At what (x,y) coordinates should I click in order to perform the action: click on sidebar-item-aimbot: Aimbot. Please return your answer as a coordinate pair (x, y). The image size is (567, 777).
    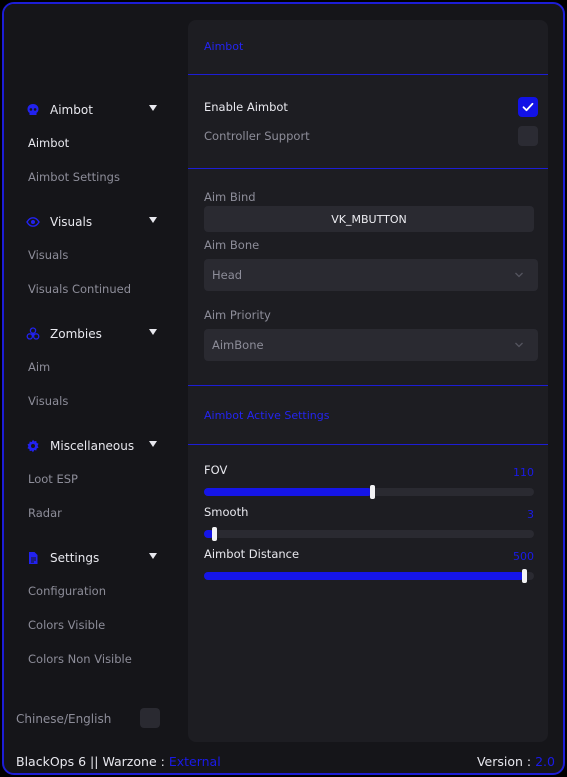
    Looking at the image, I should click on (48, 143).